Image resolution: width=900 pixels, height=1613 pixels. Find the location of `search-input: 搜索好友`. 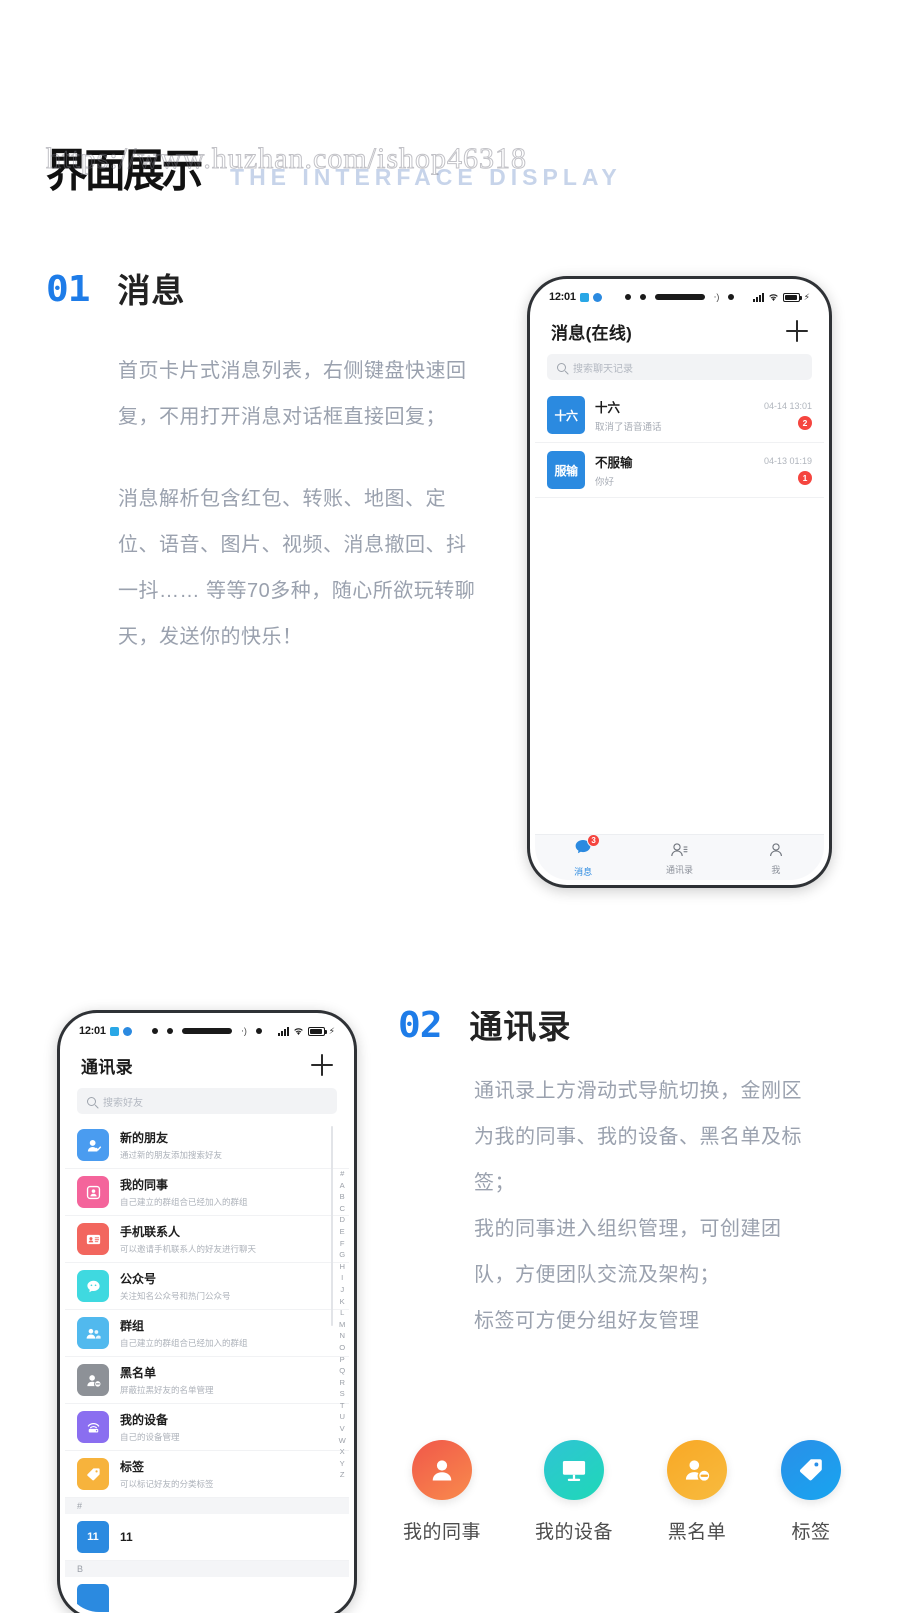

search-input: 搜索好友 is located at coordinates (207, 1101).